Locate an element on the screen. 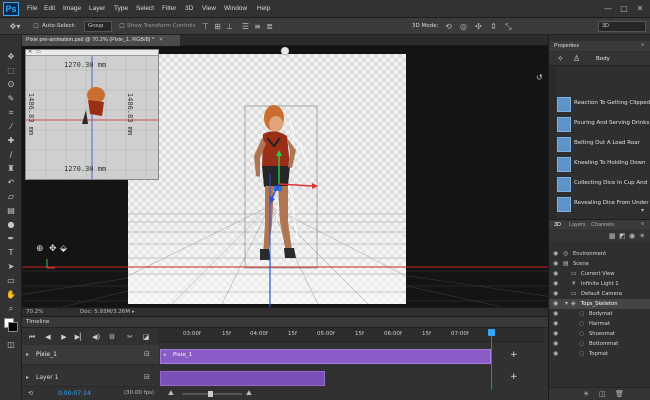 The image size is (650, 400). shape-tool-icon: ▭ is located at coordinates (11, 280).